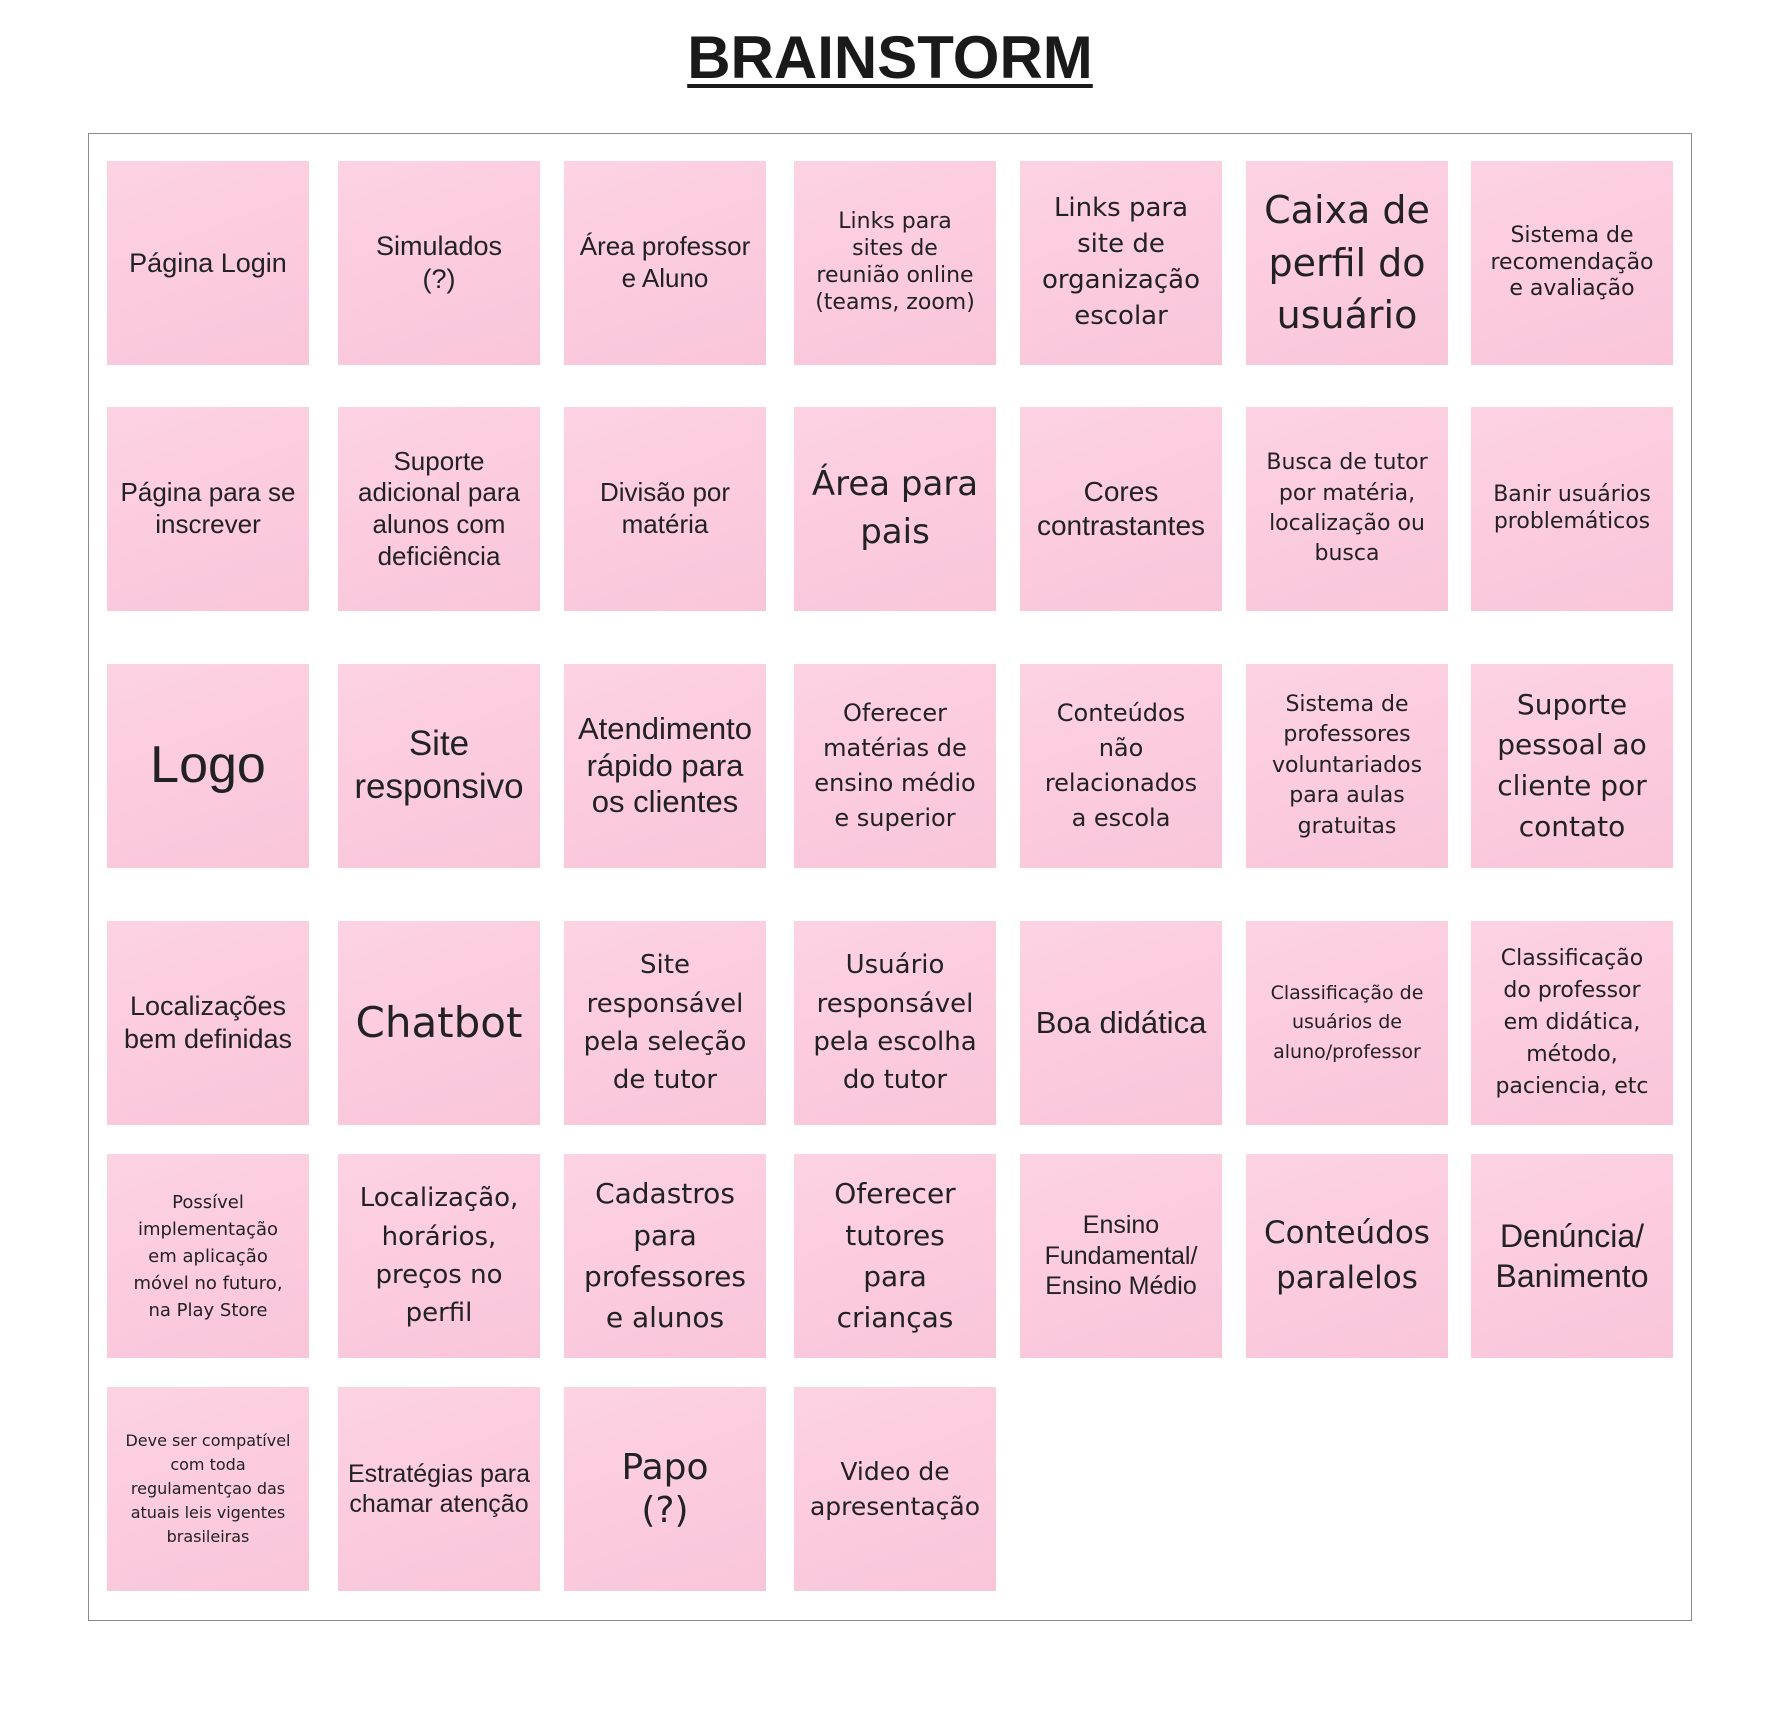  I want to click on sticky-note-text: Site responsável pela seleção de tutor, so click(665, 1023).